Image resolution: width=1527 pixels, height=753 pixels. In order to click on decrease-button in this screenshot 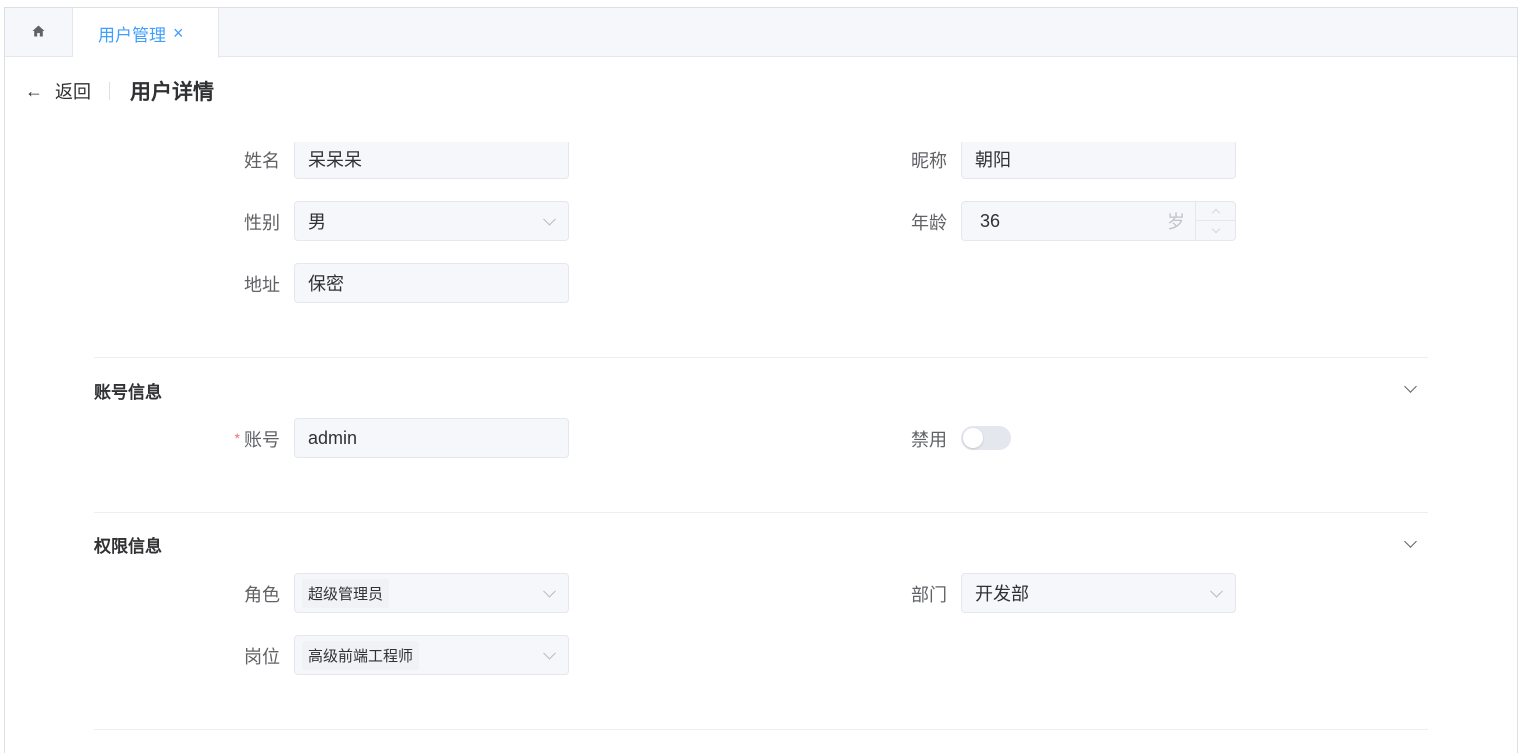, I will do `click(1215, 230)`.